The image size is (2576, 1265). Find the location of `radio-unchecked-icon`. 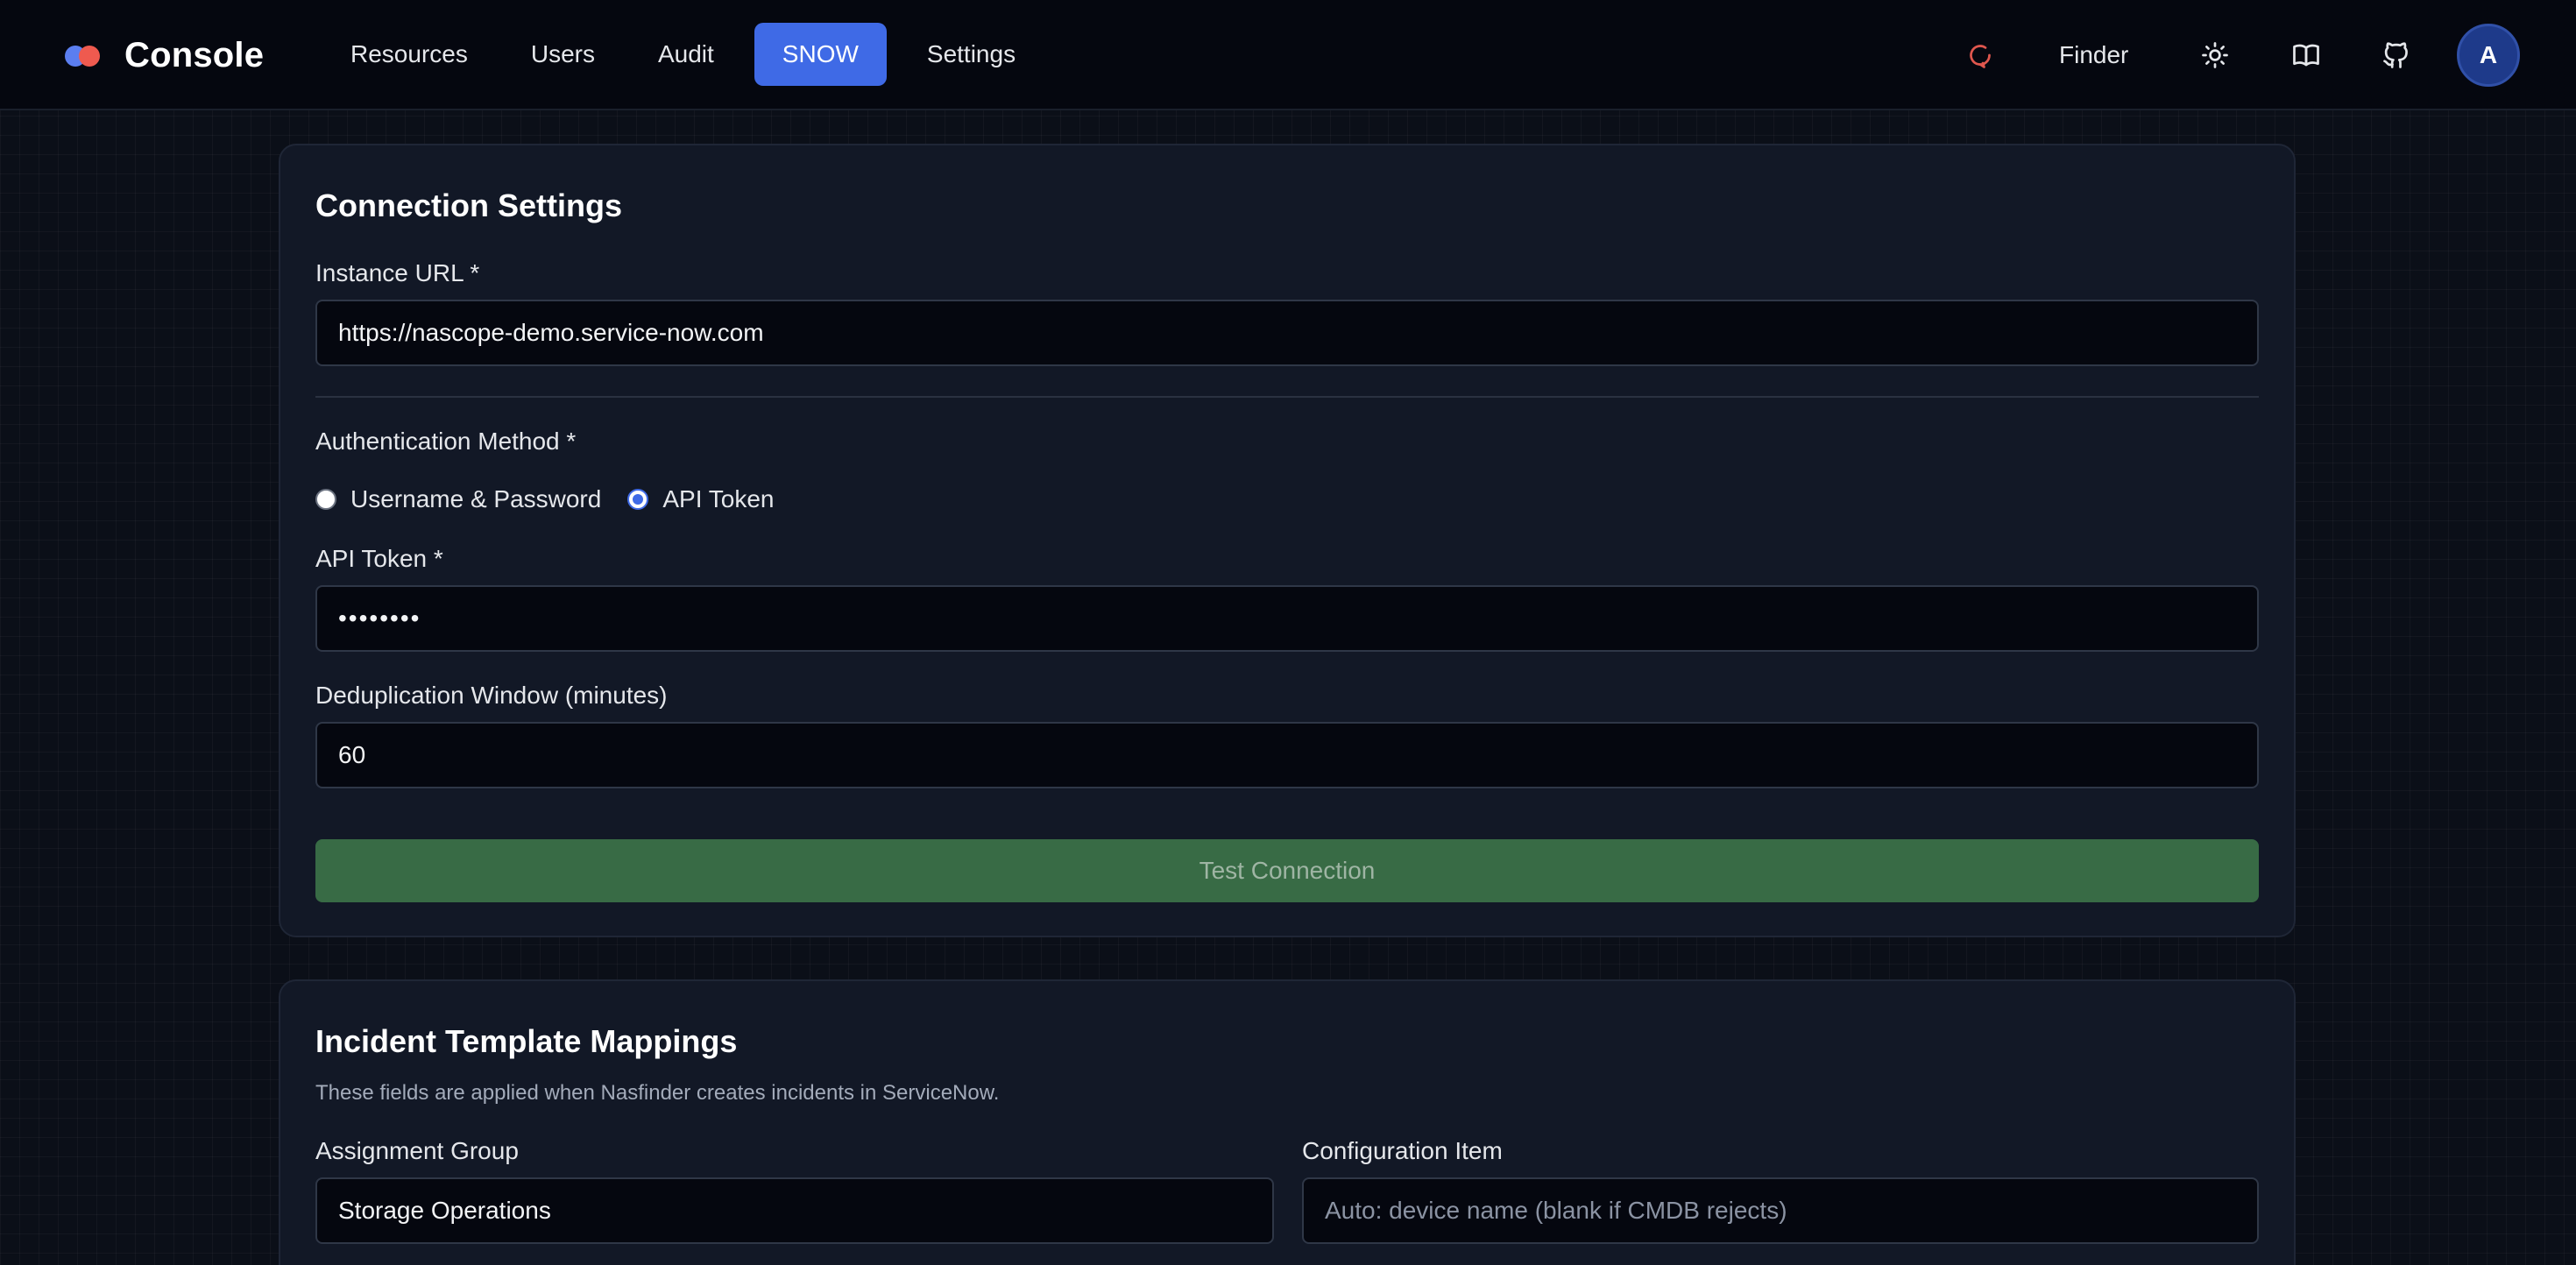

radio-unchecked-icon is located at coordinates (325, 499).